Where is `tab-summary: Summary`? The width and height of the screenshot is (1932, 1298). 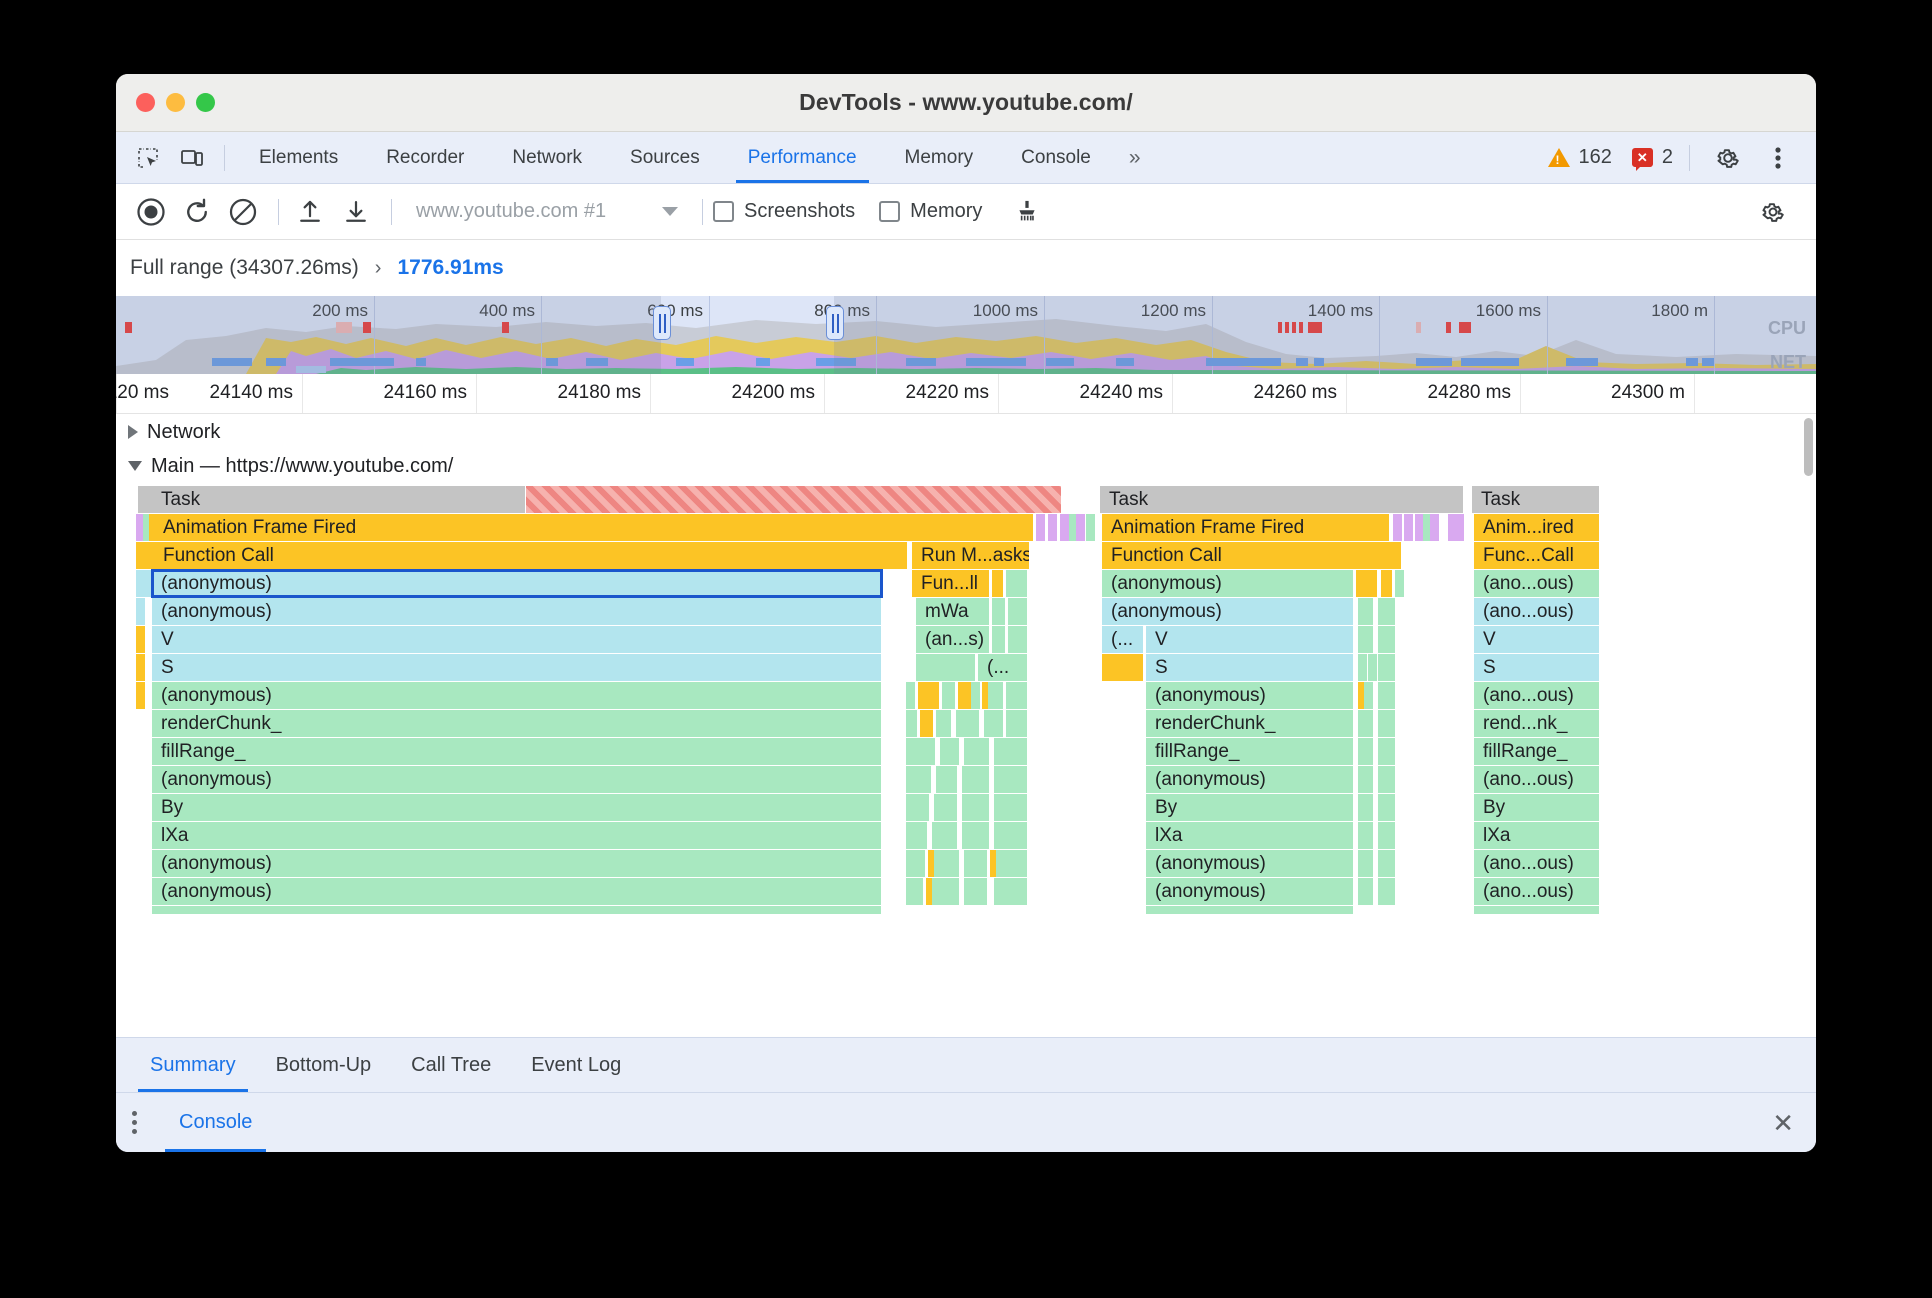 tab-summary: Summary is located at coordinates (193, 1065).